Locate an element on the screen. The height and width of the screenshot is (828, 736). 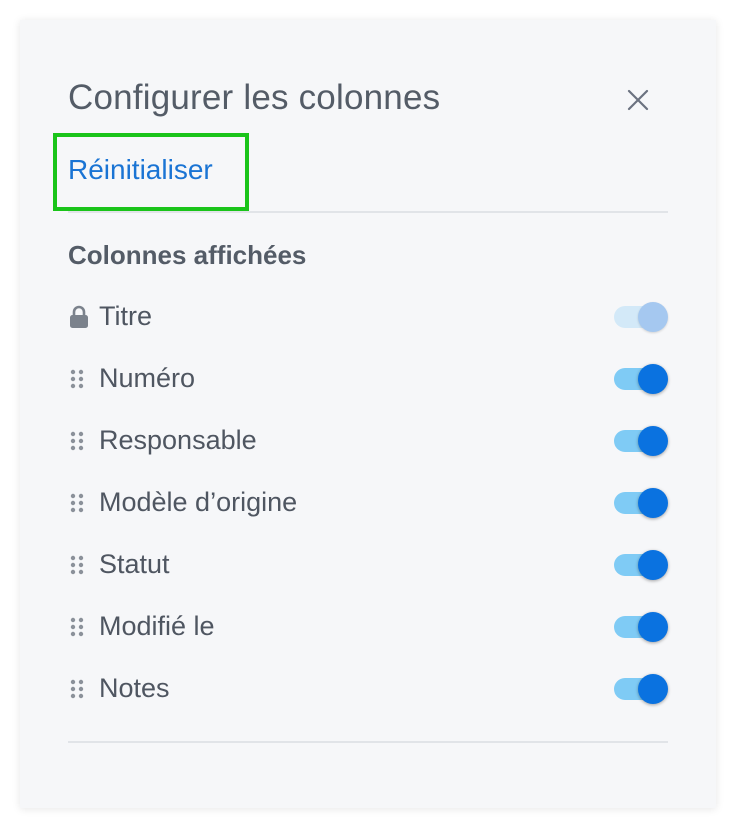
column-row-modifie-le: Modifié le is located at coordinates (368, 627).